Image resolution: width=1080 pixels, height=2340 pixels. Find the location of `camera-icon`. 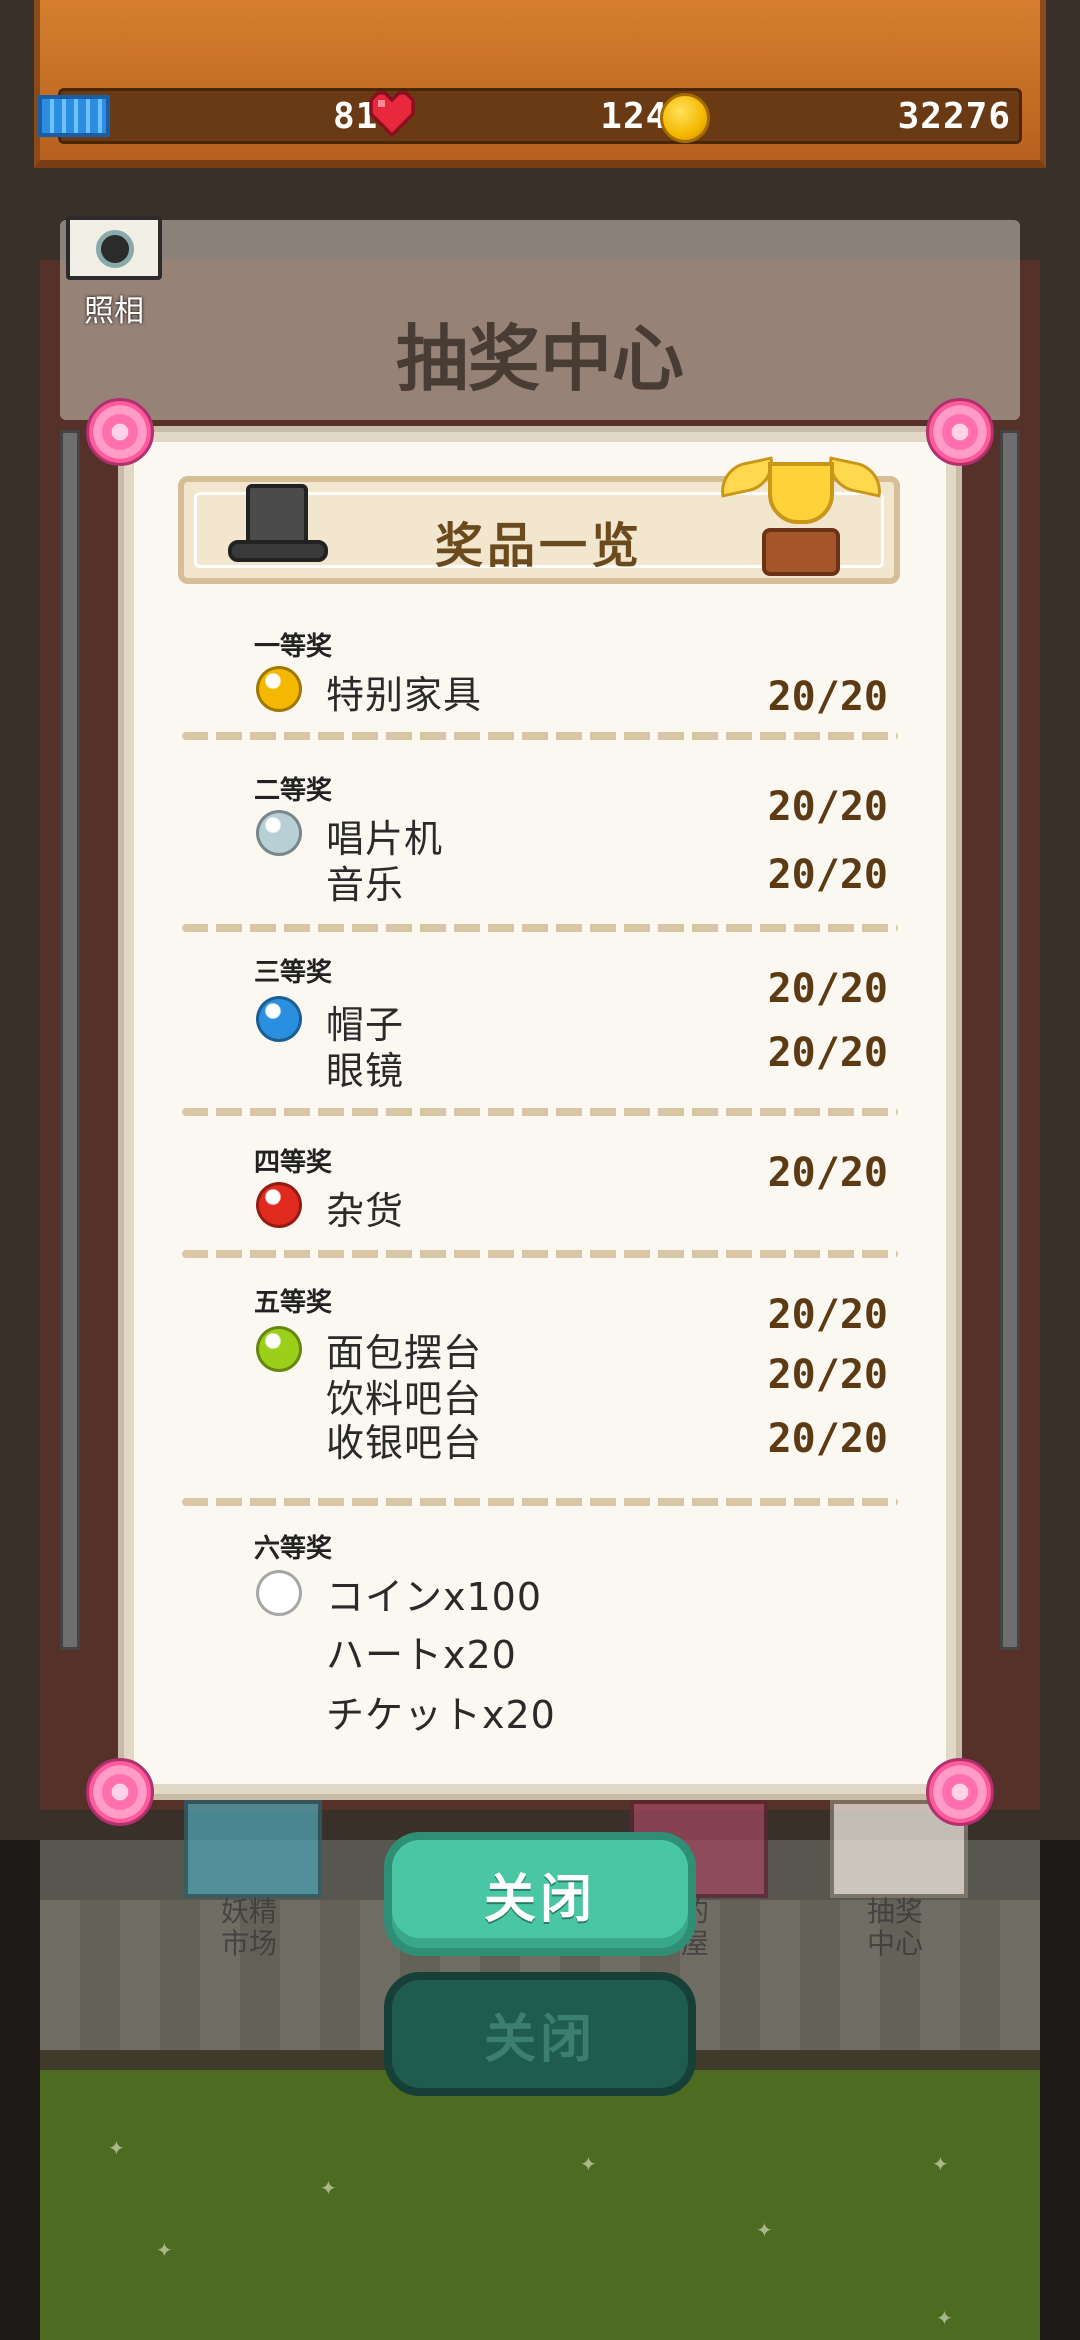

camera-icon is located at coordinates (115, 249).